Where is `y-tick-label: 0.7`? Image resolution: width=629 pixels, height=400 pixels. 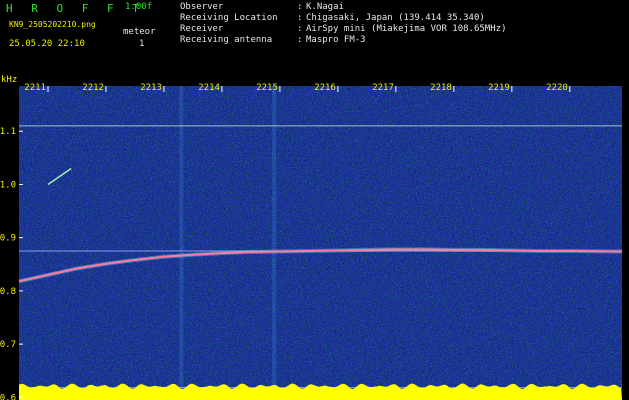 y-tick-label: 0.7 is located at coordinates (8, 345).